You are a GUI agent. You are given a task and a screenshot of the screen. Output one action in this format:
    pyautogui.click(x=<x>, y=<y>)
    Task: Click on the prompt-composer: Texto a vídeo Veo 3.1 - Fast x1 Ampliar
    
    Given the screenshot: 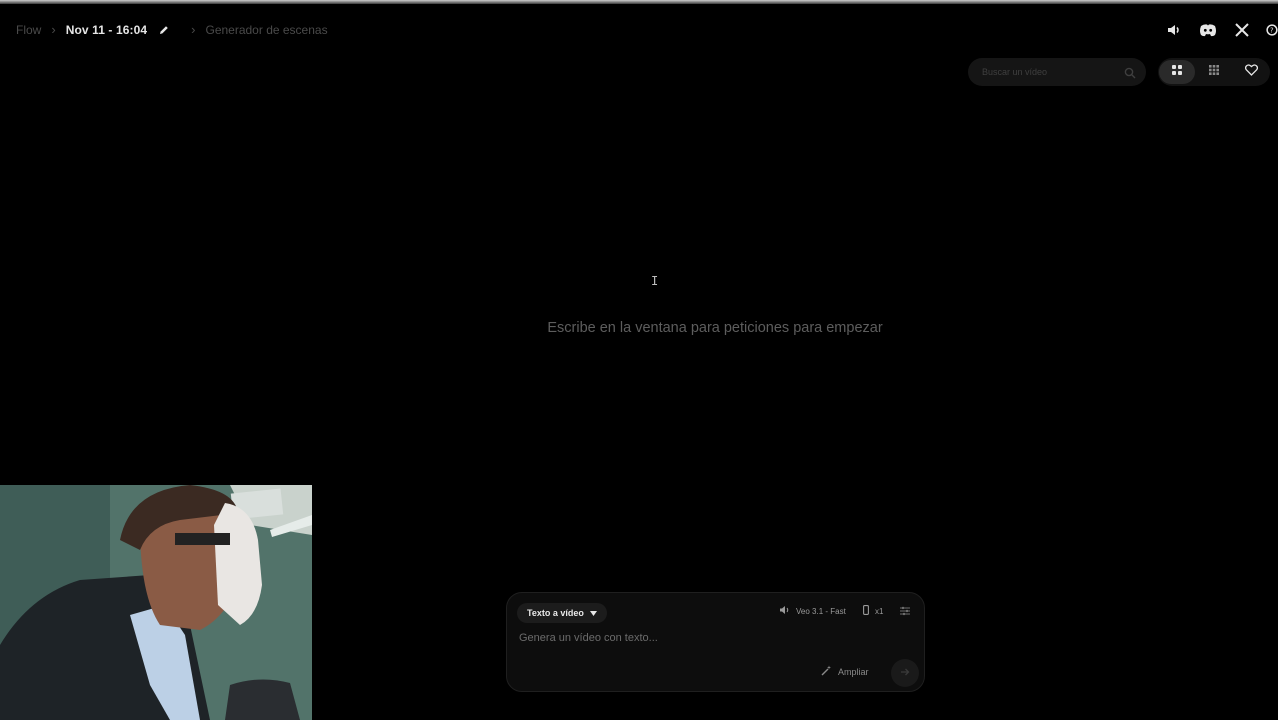 What is the action you would take?
    pyautogui.click(x=715, y=642)
    